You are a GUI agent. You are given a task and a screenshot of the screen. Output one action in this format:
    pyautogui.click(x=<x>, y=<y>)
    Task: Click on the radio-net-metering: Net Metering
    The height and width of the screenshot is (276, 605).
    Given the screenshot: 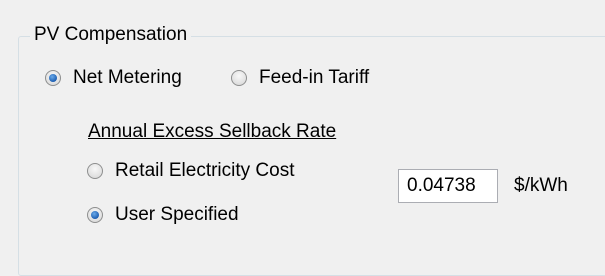 What is the action you would take?
    pyautogui.click(x=113, y=78)
    